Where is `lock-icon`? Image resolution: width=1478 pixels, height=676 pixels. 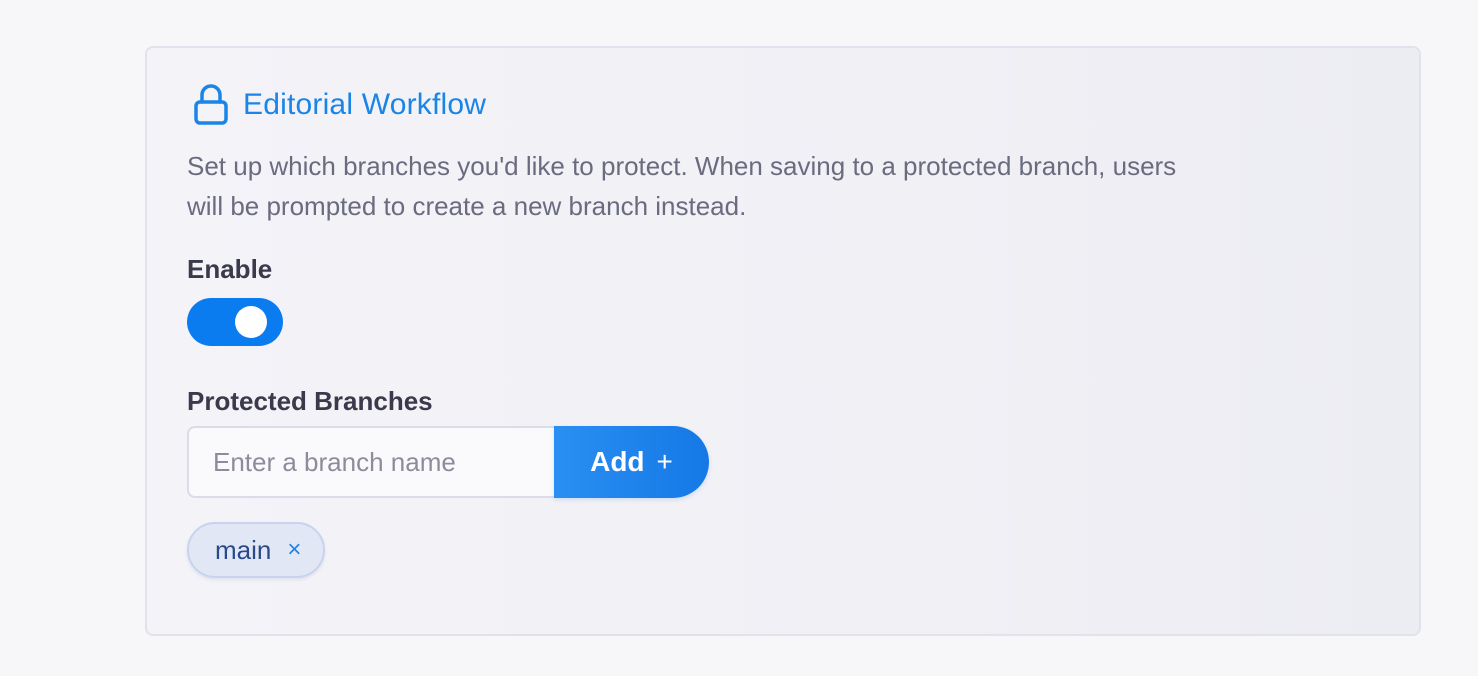 lock-icon is located at coordinates (211, 104).